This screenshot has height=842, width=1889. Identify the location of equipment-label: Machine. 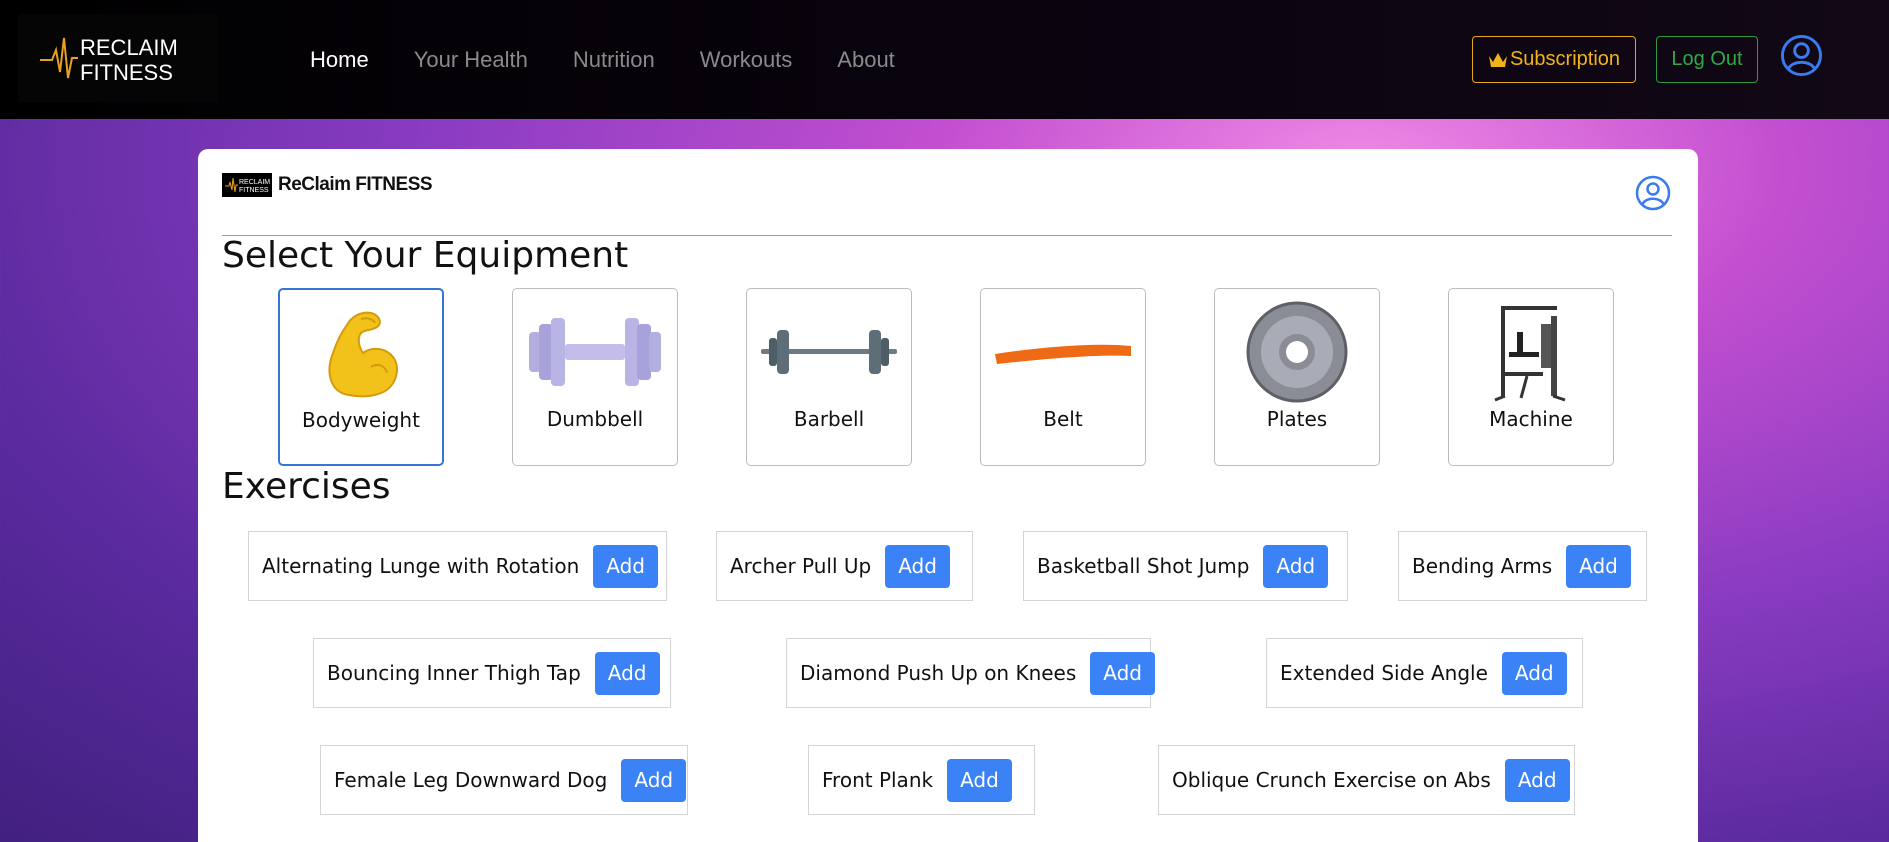
(1531, 419).